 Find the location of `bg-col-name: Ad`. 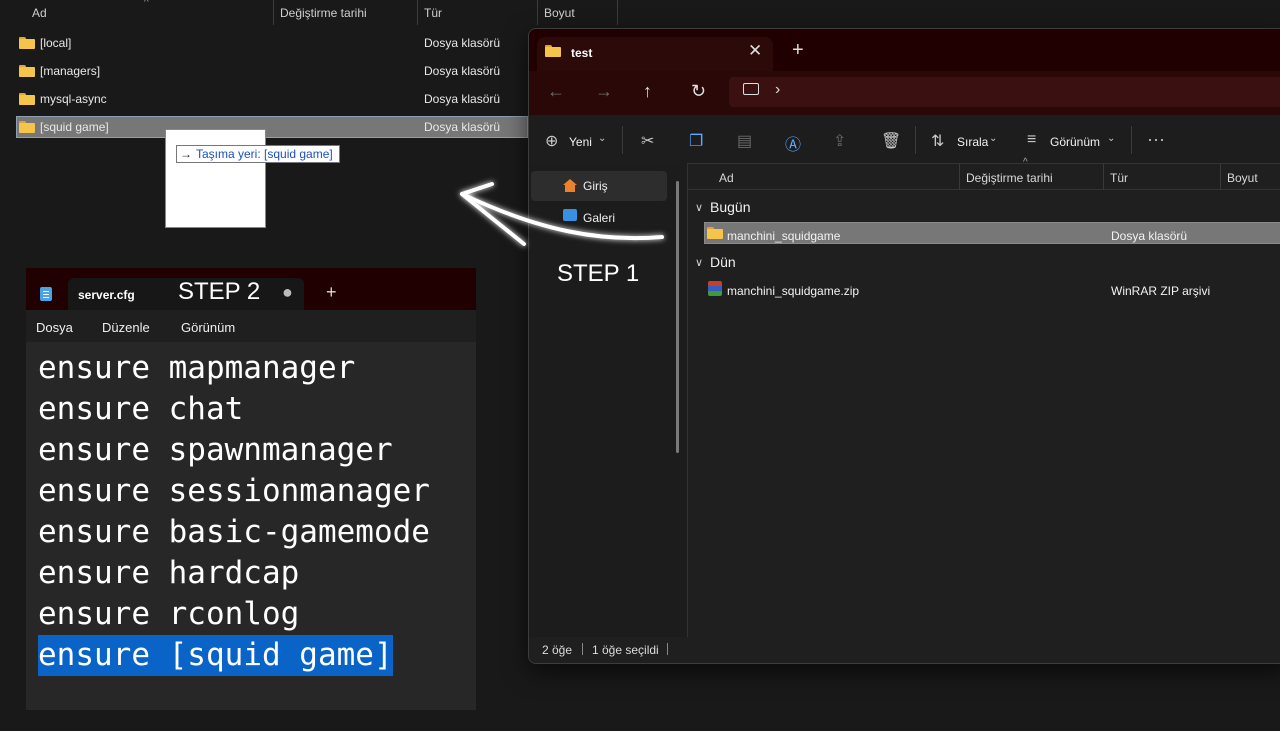

bg-col-name: Ad is located at coordinates (150, 12).